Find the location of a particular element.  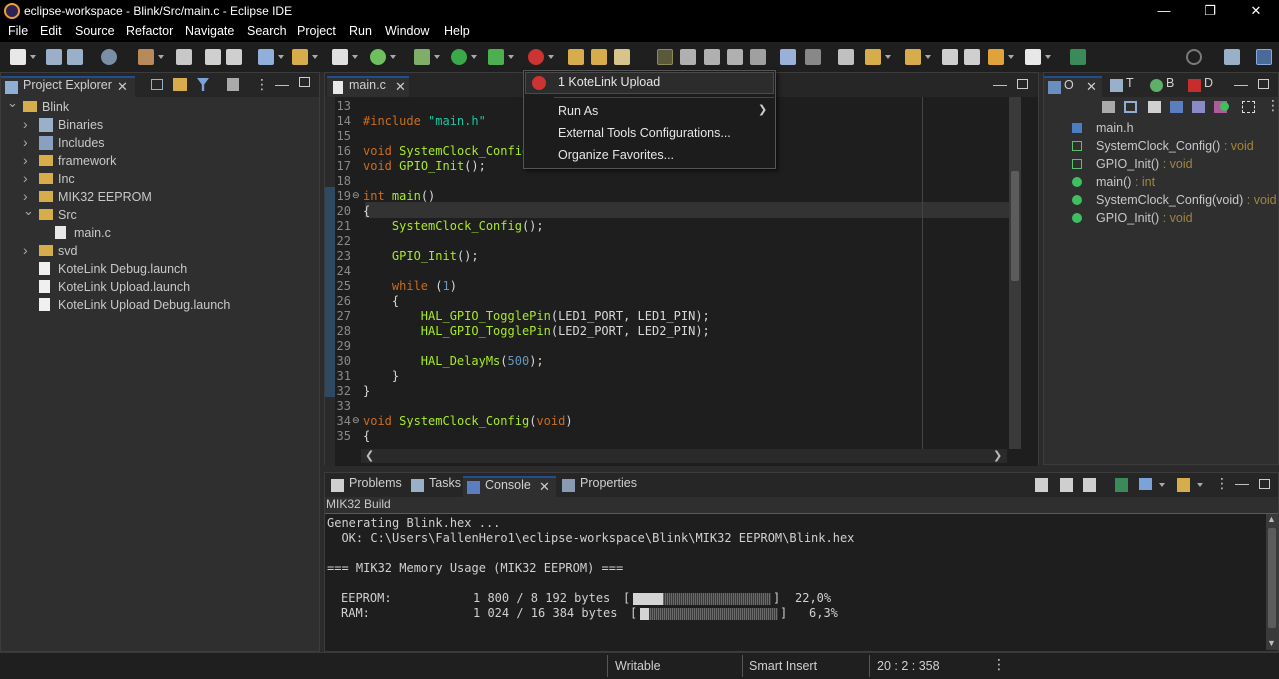

scroll-up-icon: ▲ is located at coordinates (1271, 519).